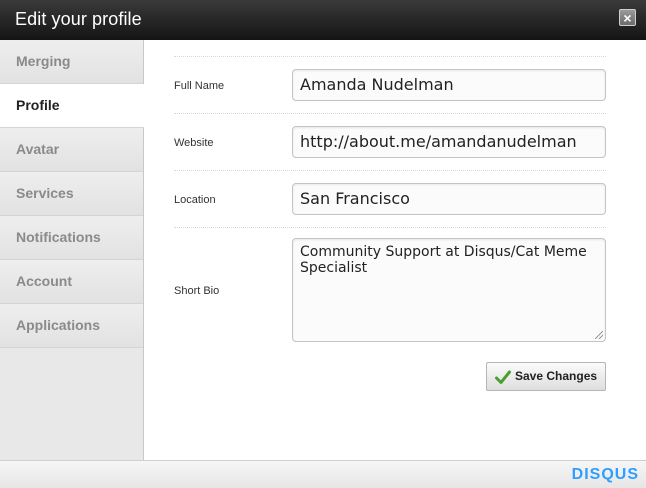 The height and width of the screenshot is (488, 646). I want to click on website-row: Website http://about.me/amandanudelman, so click(390, 142).